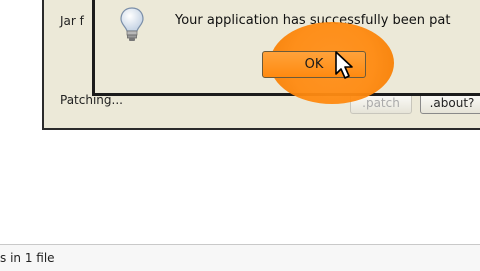  I want to click on jar-file-label: Jar f, so click(72, 21).